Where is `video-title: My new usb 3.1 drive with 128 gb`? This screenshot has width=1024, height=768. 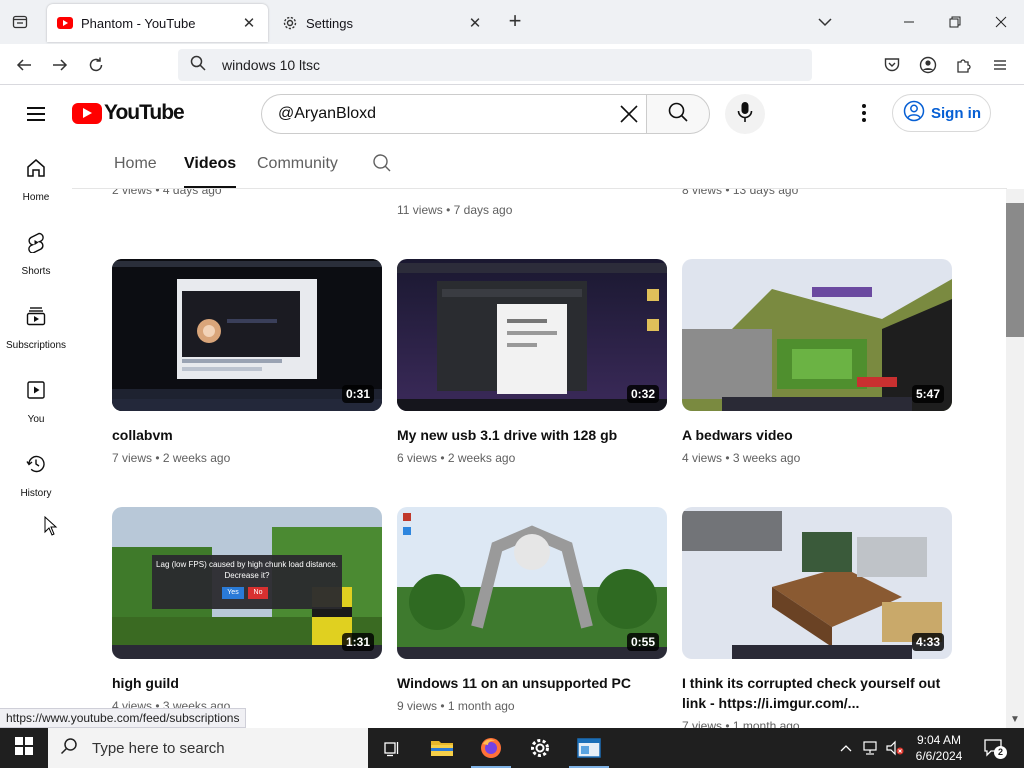 video-title: My new usb 3.1 drive with 128 gb is located at coordinates (532, 435).